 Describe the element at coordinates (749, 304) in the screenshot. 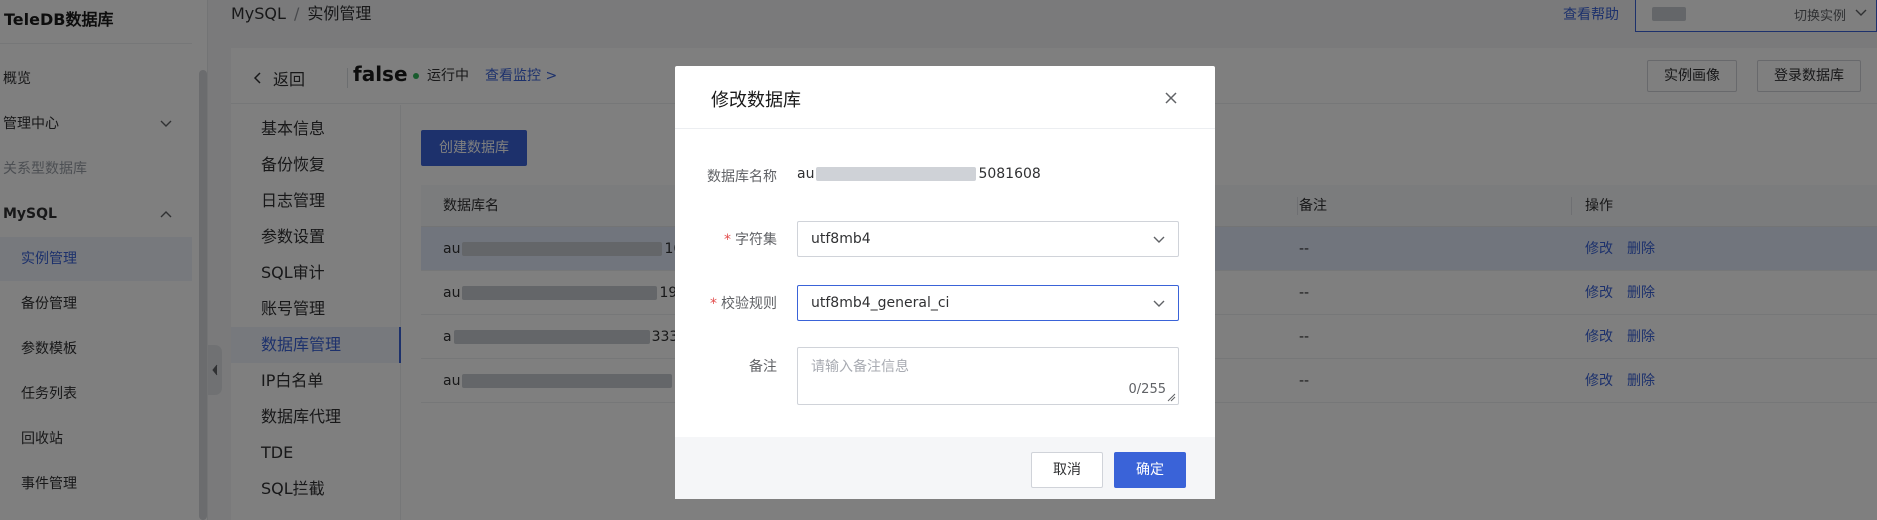

I see `collation-label-text: 校验规则` at that location.